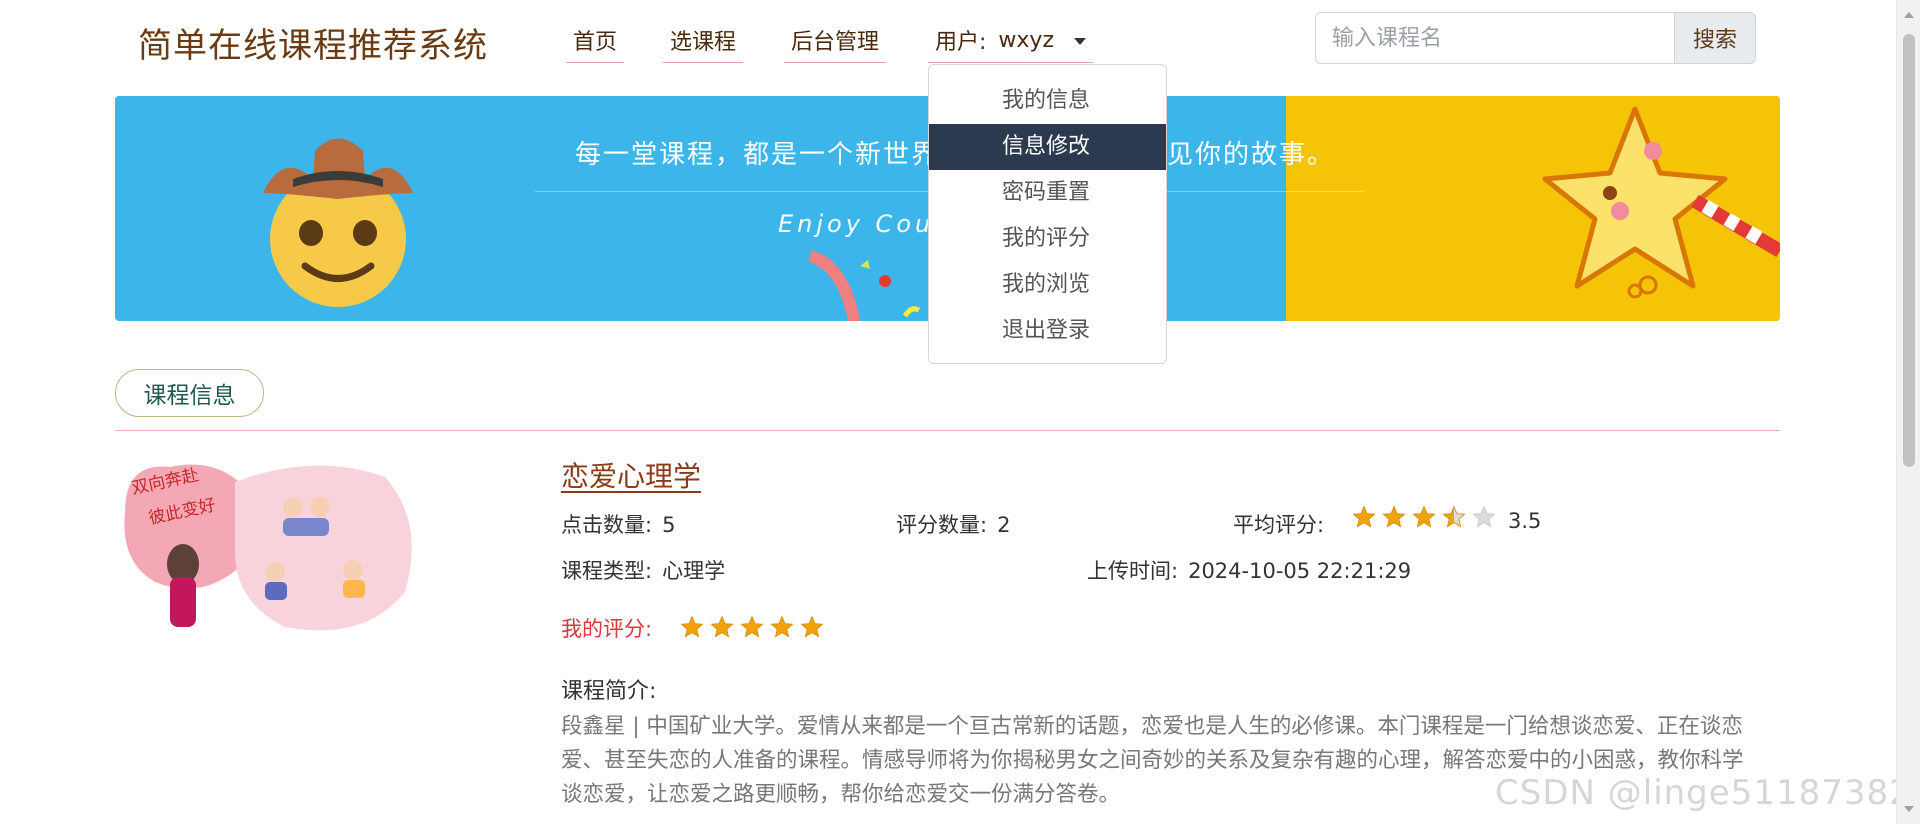 The height and width of the screenshot is (824, 1920). What do you see at coordinates (1080, 41) in the screenshot?
I see `caret-down-icon` at bounding box center [1080, 41].